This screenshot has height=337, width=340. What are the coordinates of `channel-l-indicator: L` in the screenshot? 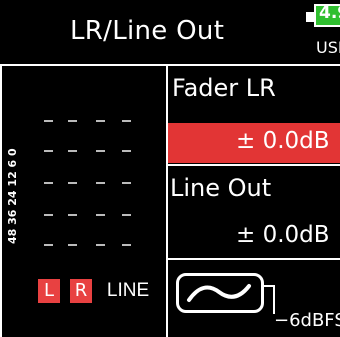 It's located at (49, 291).